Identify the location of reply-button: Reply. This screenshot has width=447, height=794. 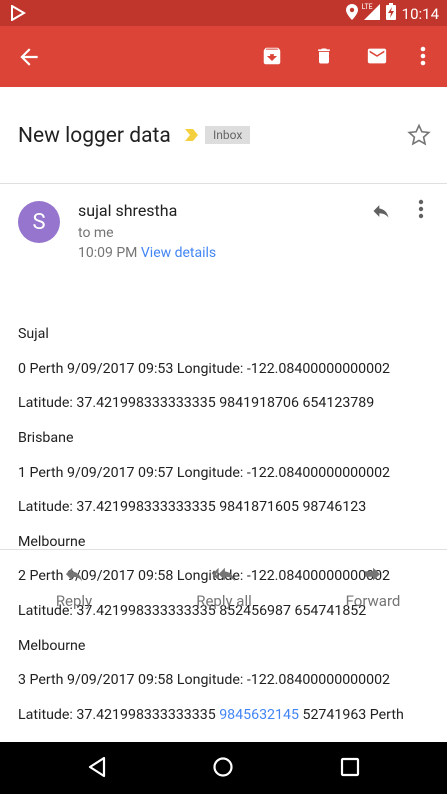
(74, 588).